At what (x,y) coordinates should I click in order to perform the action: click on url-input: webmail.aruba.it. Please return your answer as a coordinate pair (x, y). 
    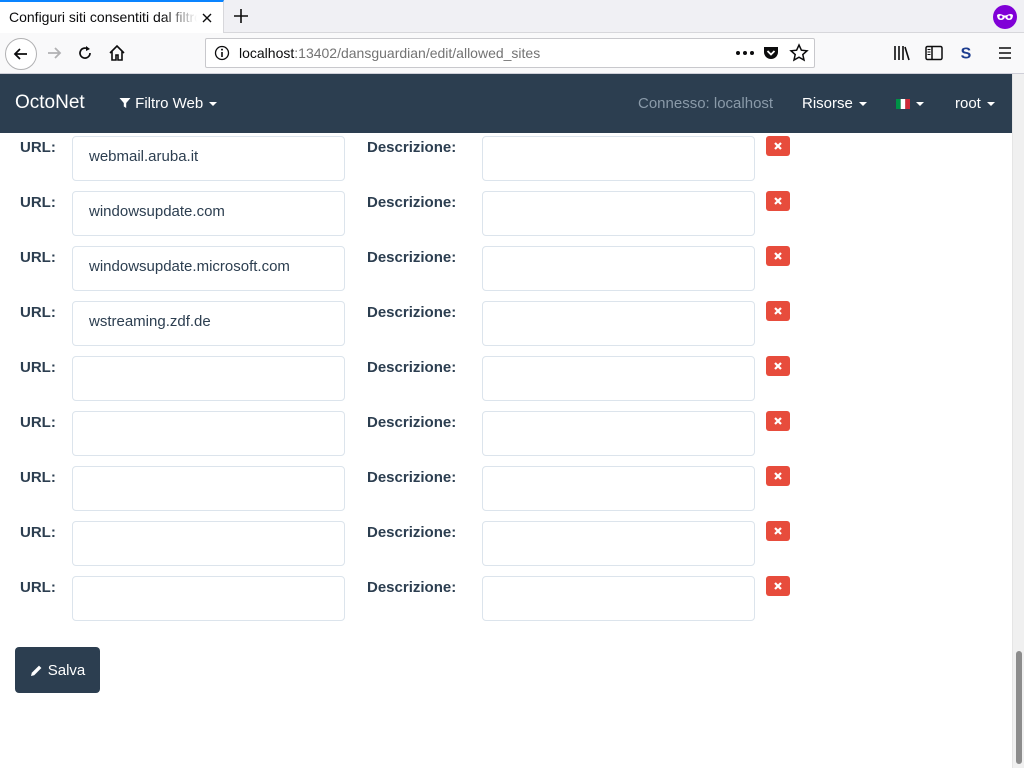
    Looking at the image, I should click on (208, 158).